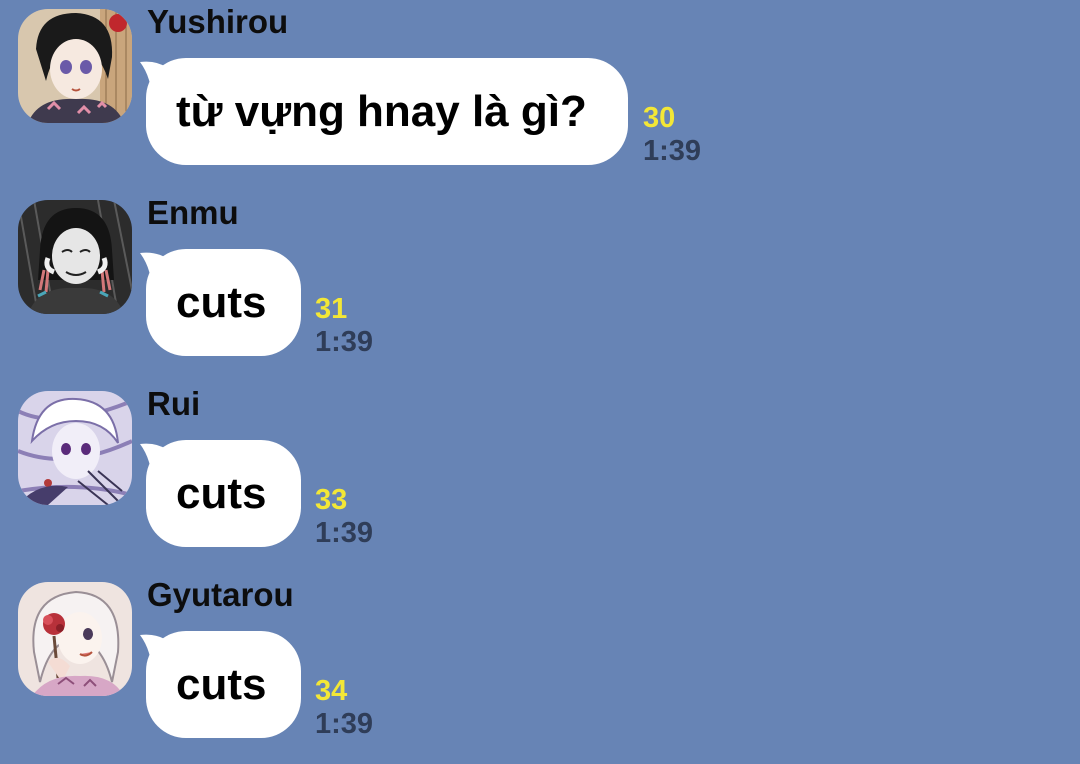 This screenshot has width=1080, height=764. What do you see at coordinates (381, 111) in the screenshot?
I see `message-text: từ vựng hnay là gì?` at bounding box center [381, 111].